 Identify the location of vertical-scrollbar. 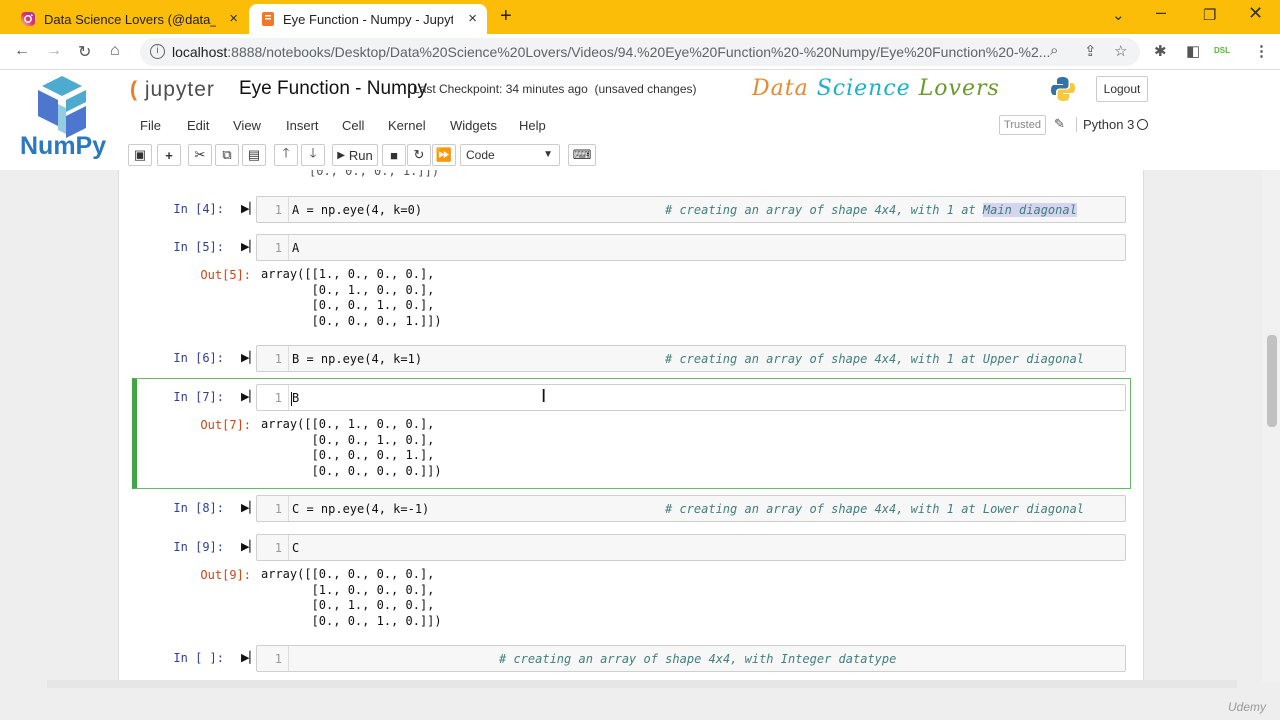
(1271, 426).